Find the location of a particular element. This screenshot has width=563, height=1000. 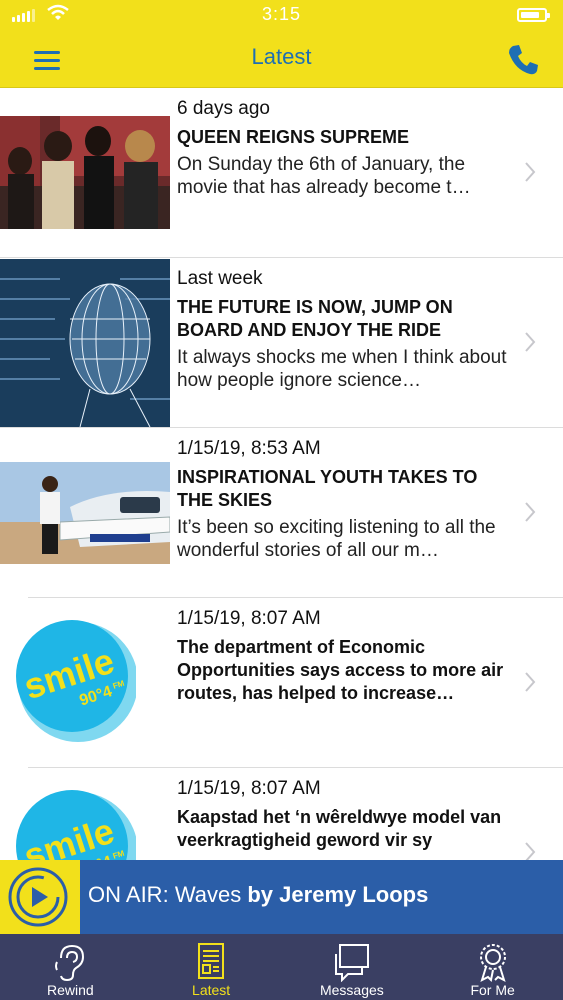

item-headline: INSPIRATIONAL YOUTH TAKES TO THE SKIES is located at coordinates (327, 488).